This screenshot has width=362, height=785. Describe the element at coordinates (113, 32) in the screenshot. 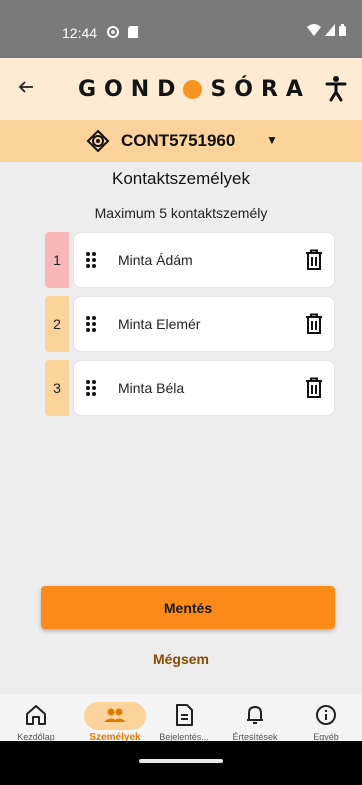

I see `settings-status-icon` at that location.